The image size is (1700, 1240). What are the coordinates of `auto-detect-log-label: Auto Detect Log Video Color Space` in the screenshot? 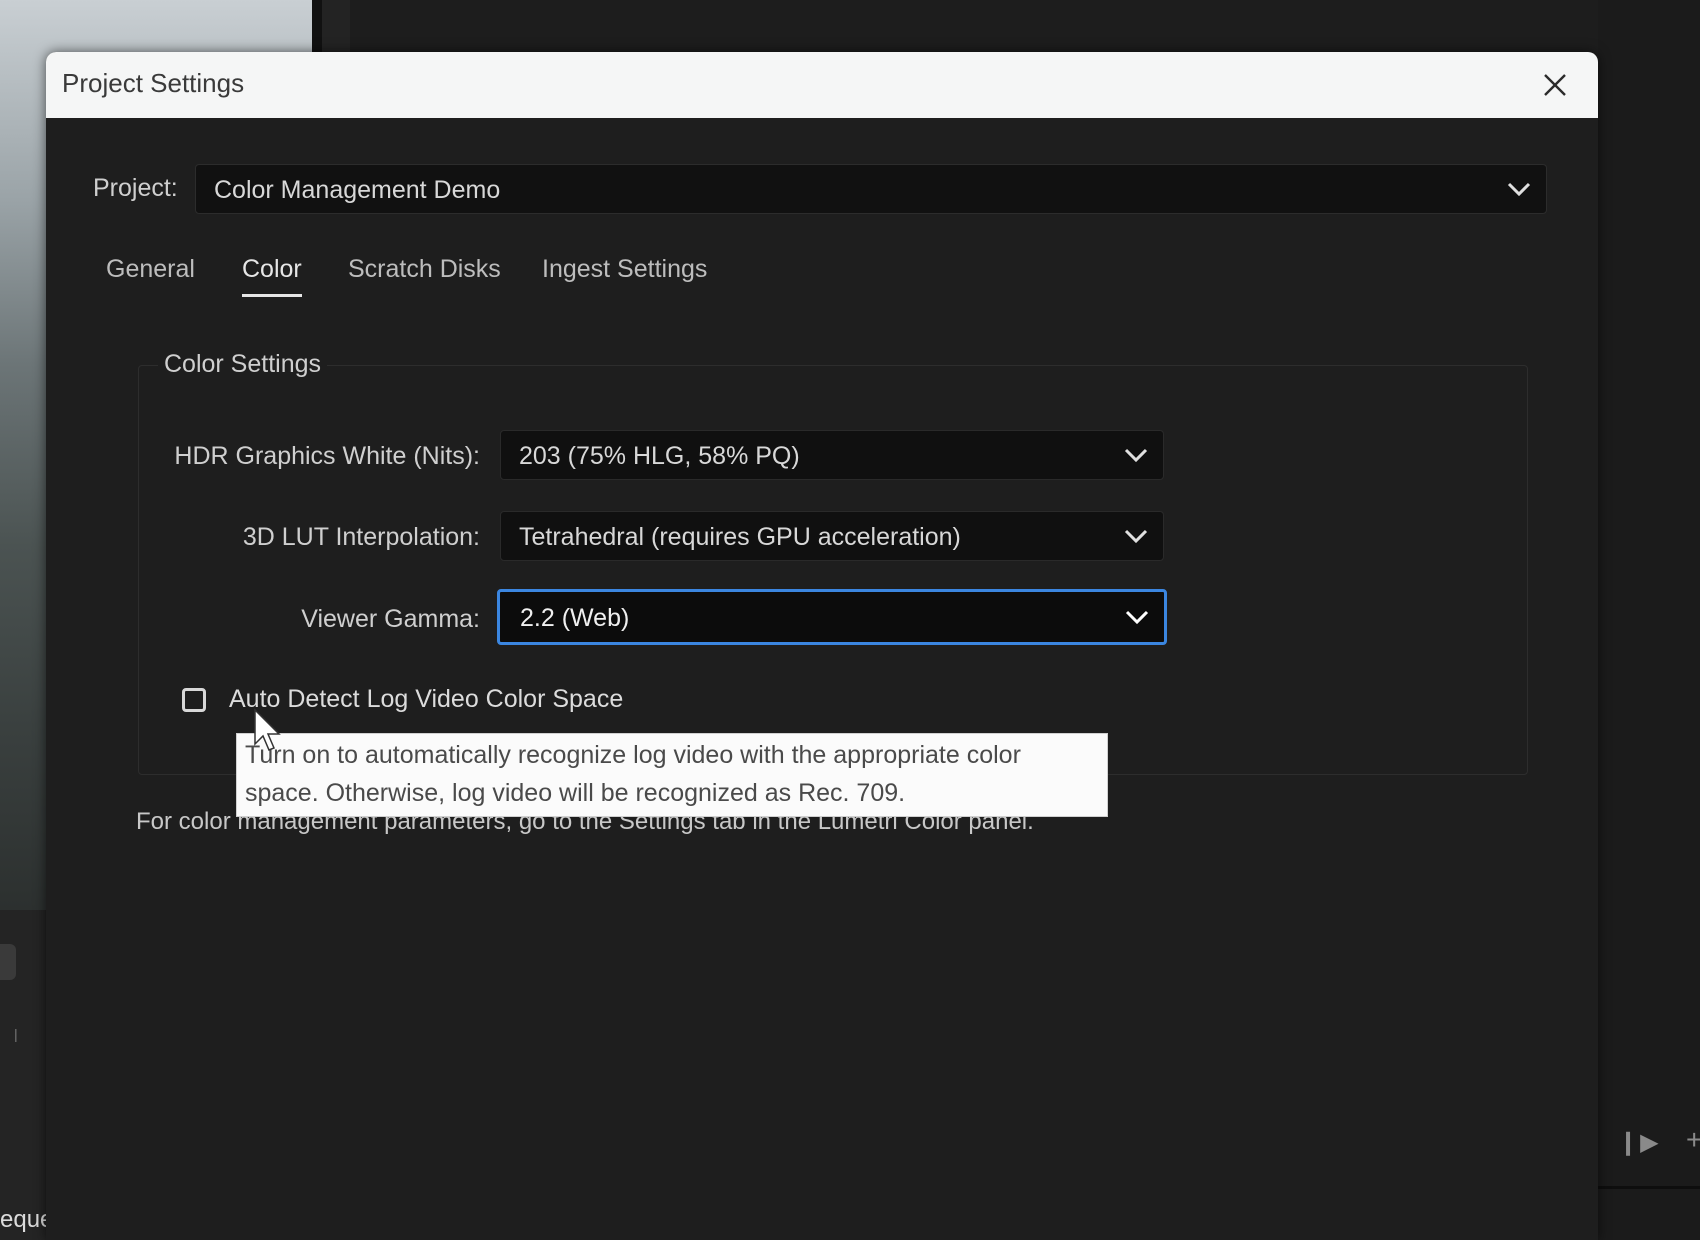 It's located at (426, 699).